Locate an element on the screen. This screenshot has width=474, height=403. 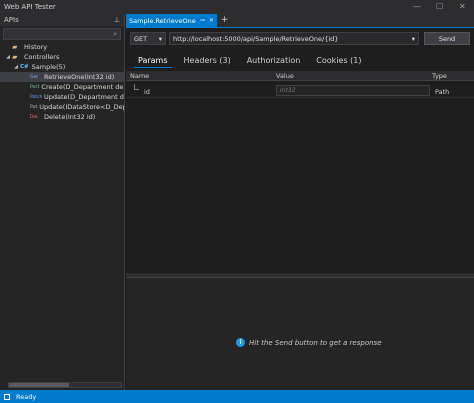
tree-item-retrieve-one: Get RetrieveOne(Int32 id) is located at coordinates (62, 77).